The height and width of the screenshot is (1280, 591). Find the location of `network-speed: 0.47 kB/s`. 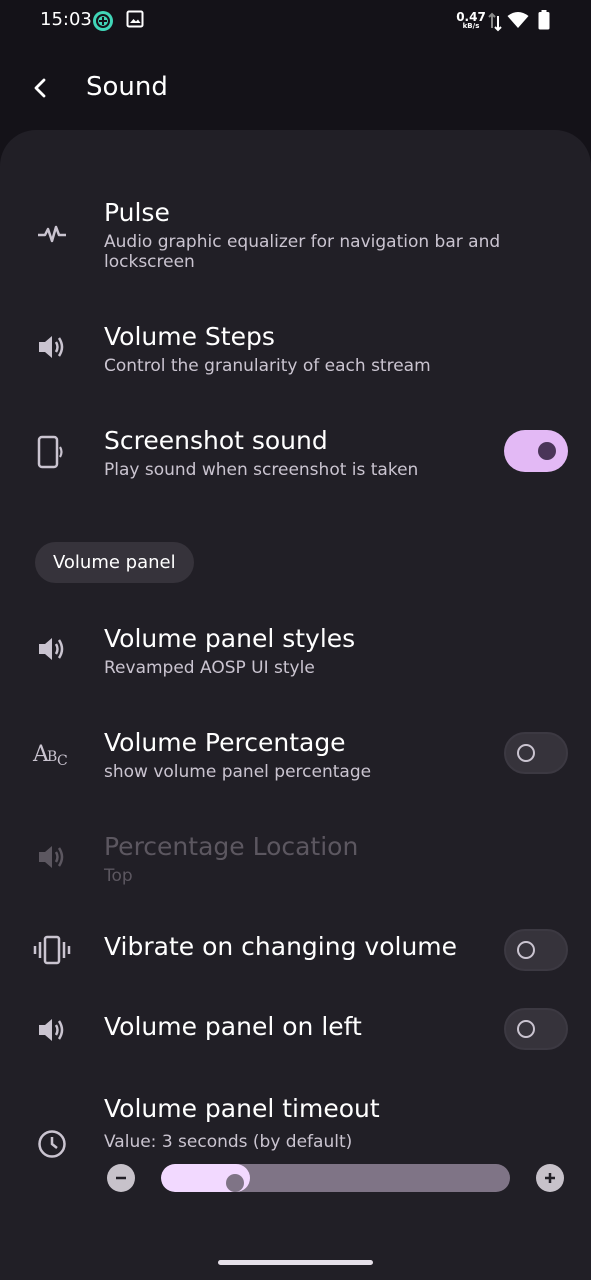

network-speed: 0.47 kB/s is located at coordinates (471, 20).